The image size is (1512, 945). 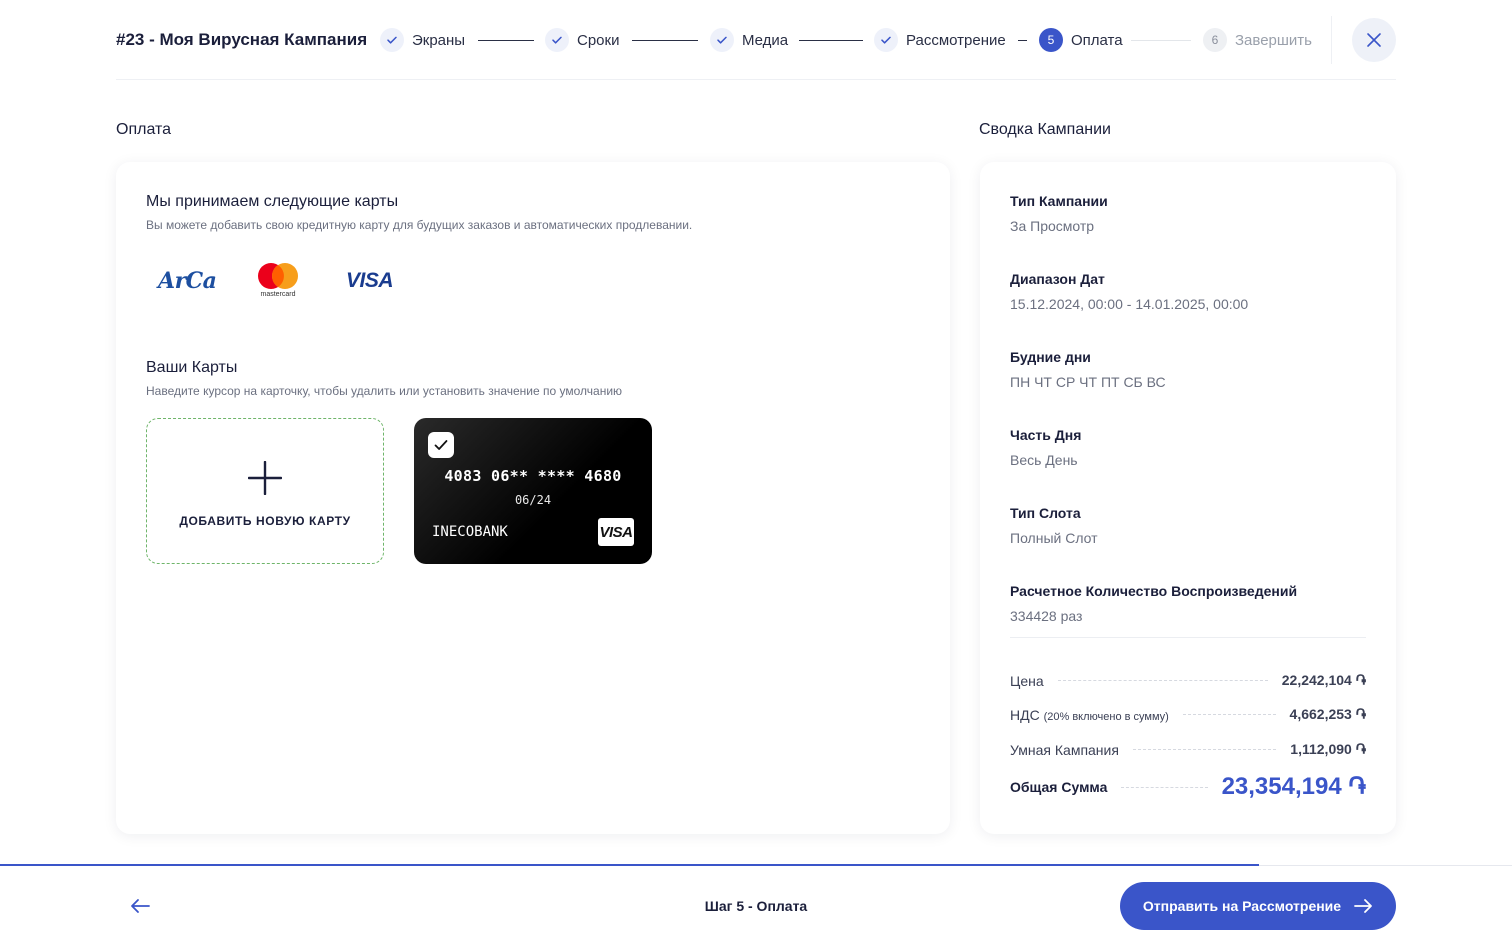 What do you see at coordinates (1363, 906) in the screenshot?
I see `arrow-right-icon` at bounding box center [1363, 906].